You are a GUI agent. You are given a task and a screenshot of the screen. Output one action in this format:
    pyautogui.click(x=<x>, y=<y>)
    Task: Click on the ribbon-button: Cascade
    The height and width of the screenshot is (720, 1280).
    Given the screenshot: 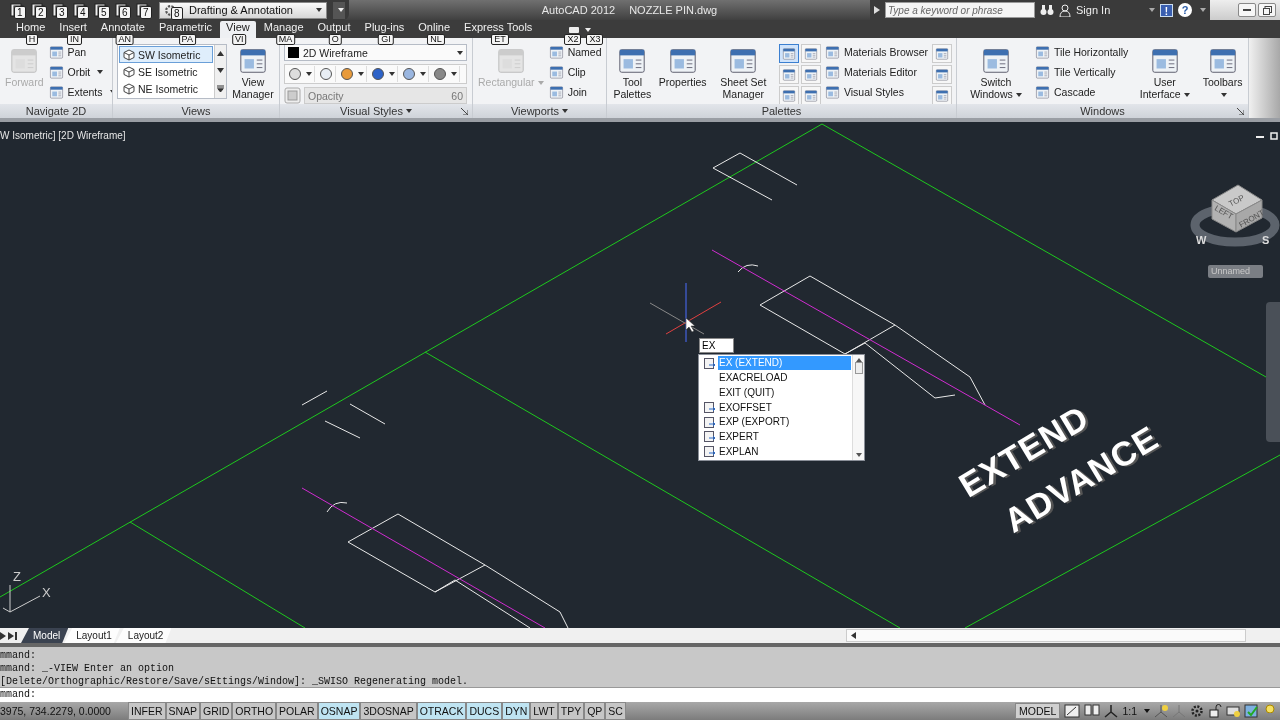 What is the action you would take?
    pyautogui.click(x=1082, y=92)
    